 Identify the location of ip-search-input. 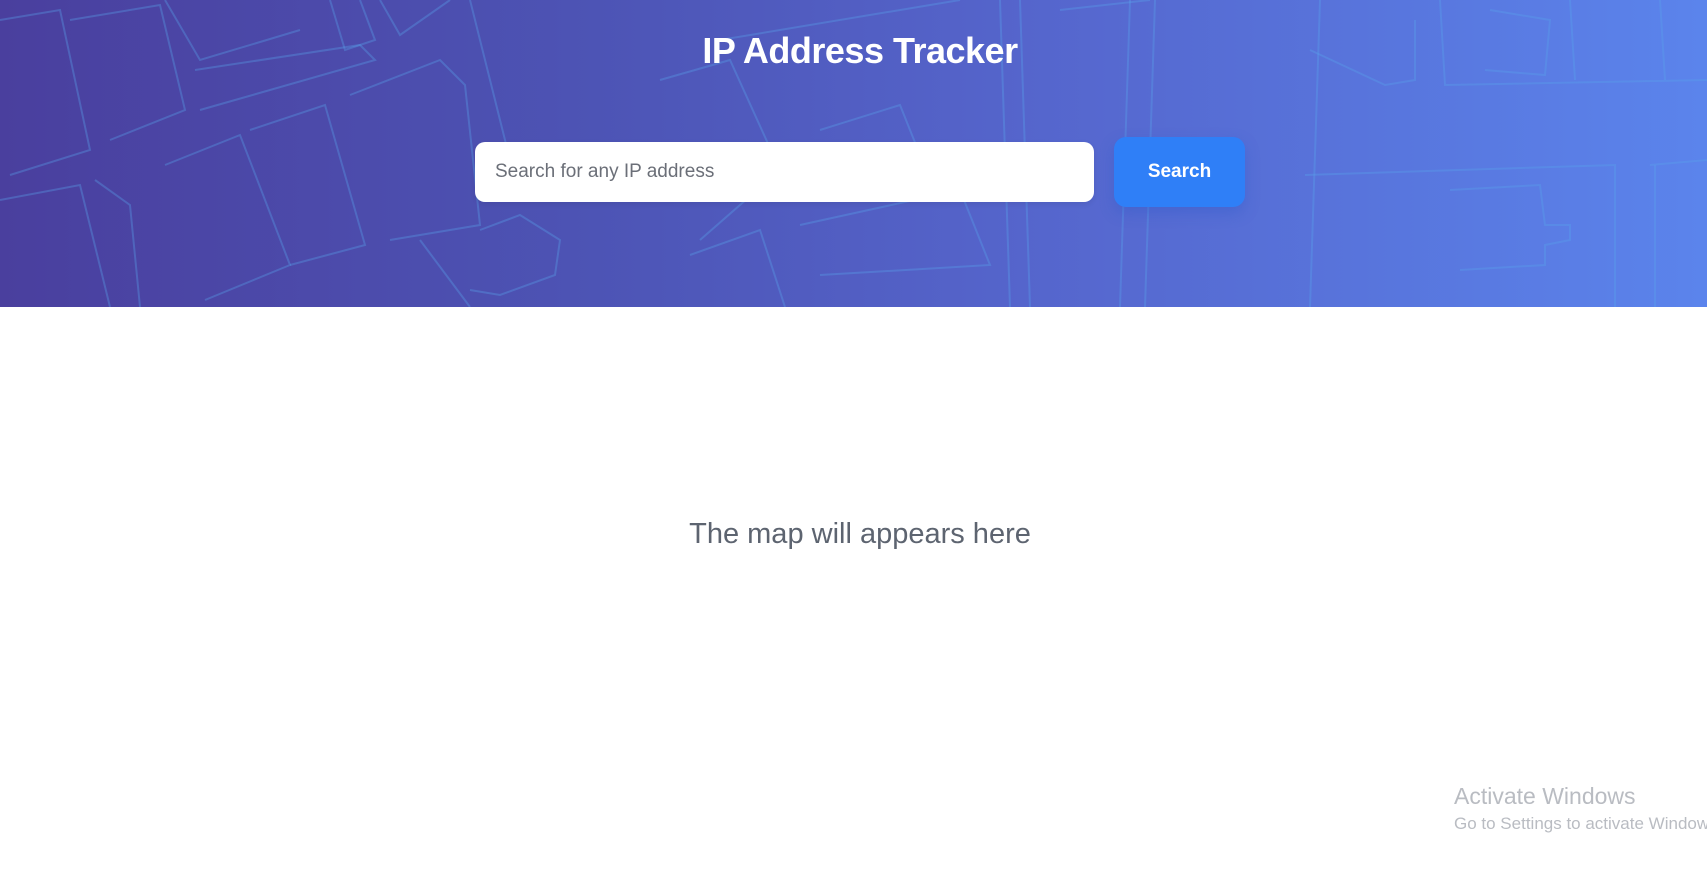
(784, 172).